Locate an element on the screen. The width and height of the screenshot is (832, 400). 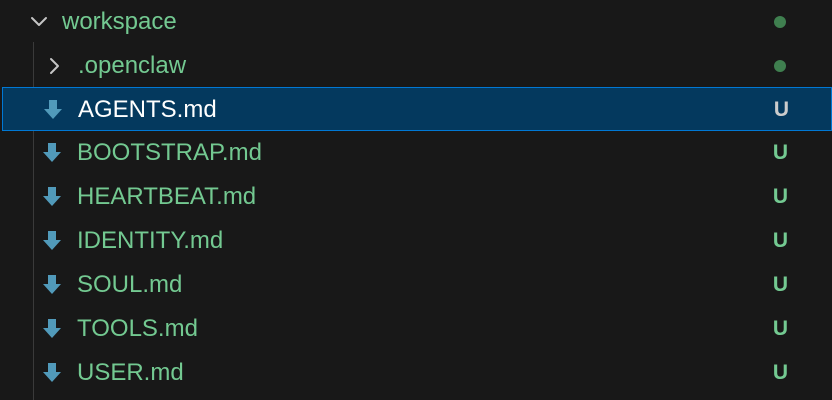
chevron-down-icon is located at coordinates (39, 22).